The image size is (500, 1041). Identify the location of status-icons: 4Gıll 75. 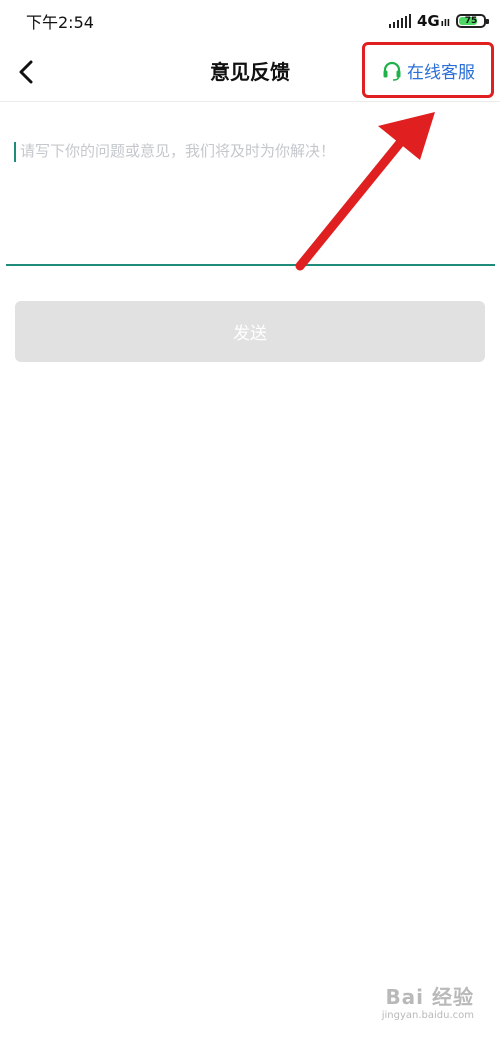
(438, 21).